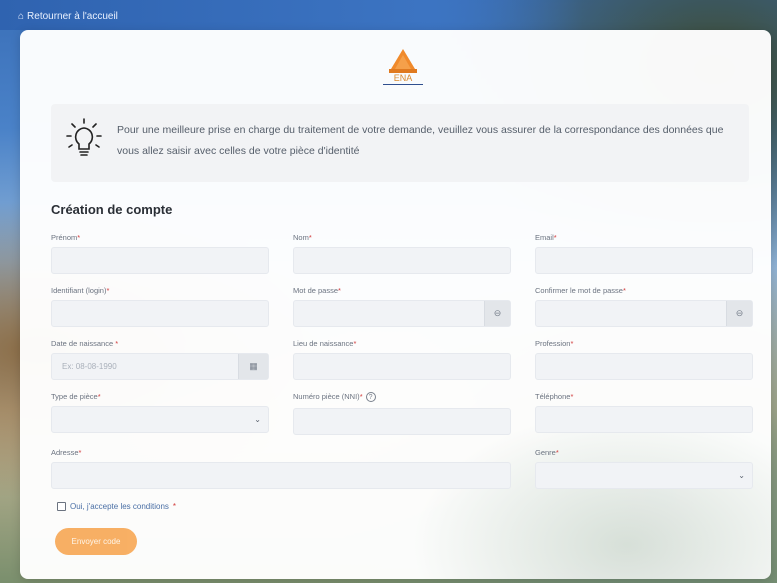 The width and height of the screenshot is (777, 583). I want to click on date-naissance-label: Date de naissance *, so click(85, 343).